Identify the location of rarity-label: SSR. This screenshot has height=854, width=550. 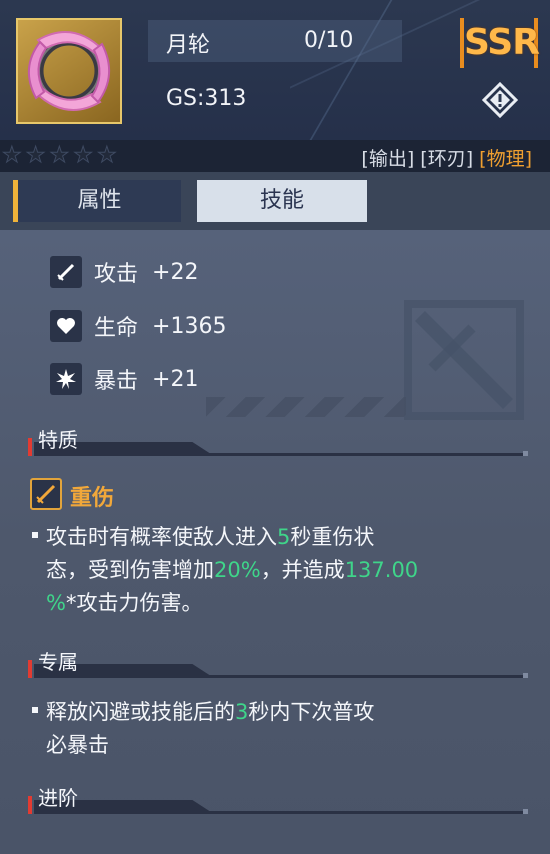
(502, 42).